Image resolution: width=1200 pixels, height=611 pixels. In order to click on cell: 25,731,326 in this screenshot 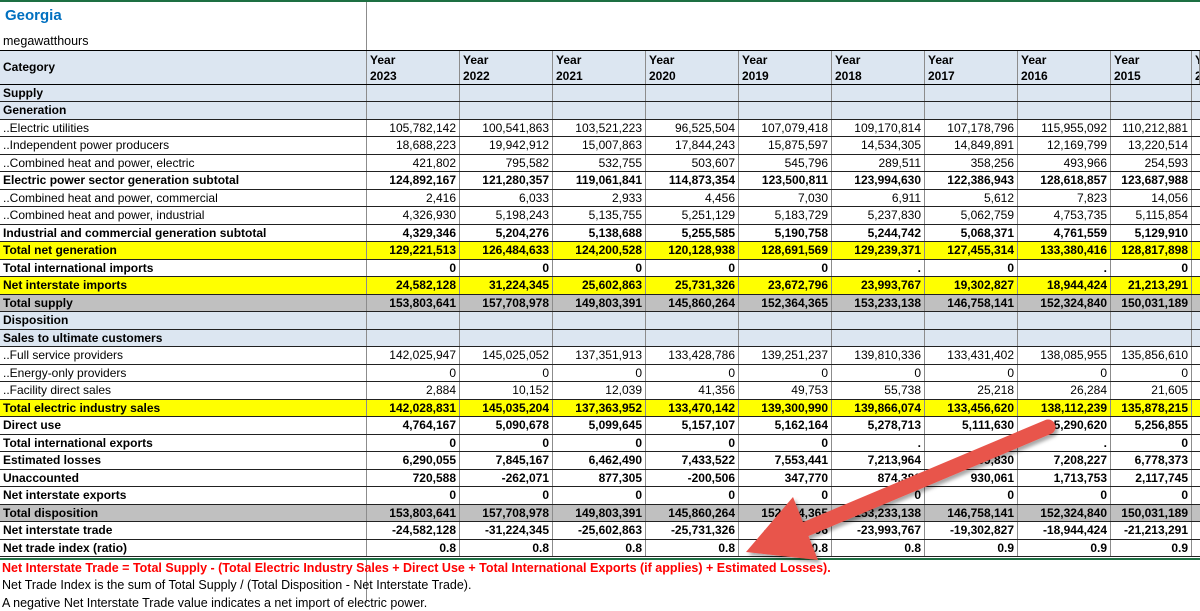, I will do `click(692, 285)`.